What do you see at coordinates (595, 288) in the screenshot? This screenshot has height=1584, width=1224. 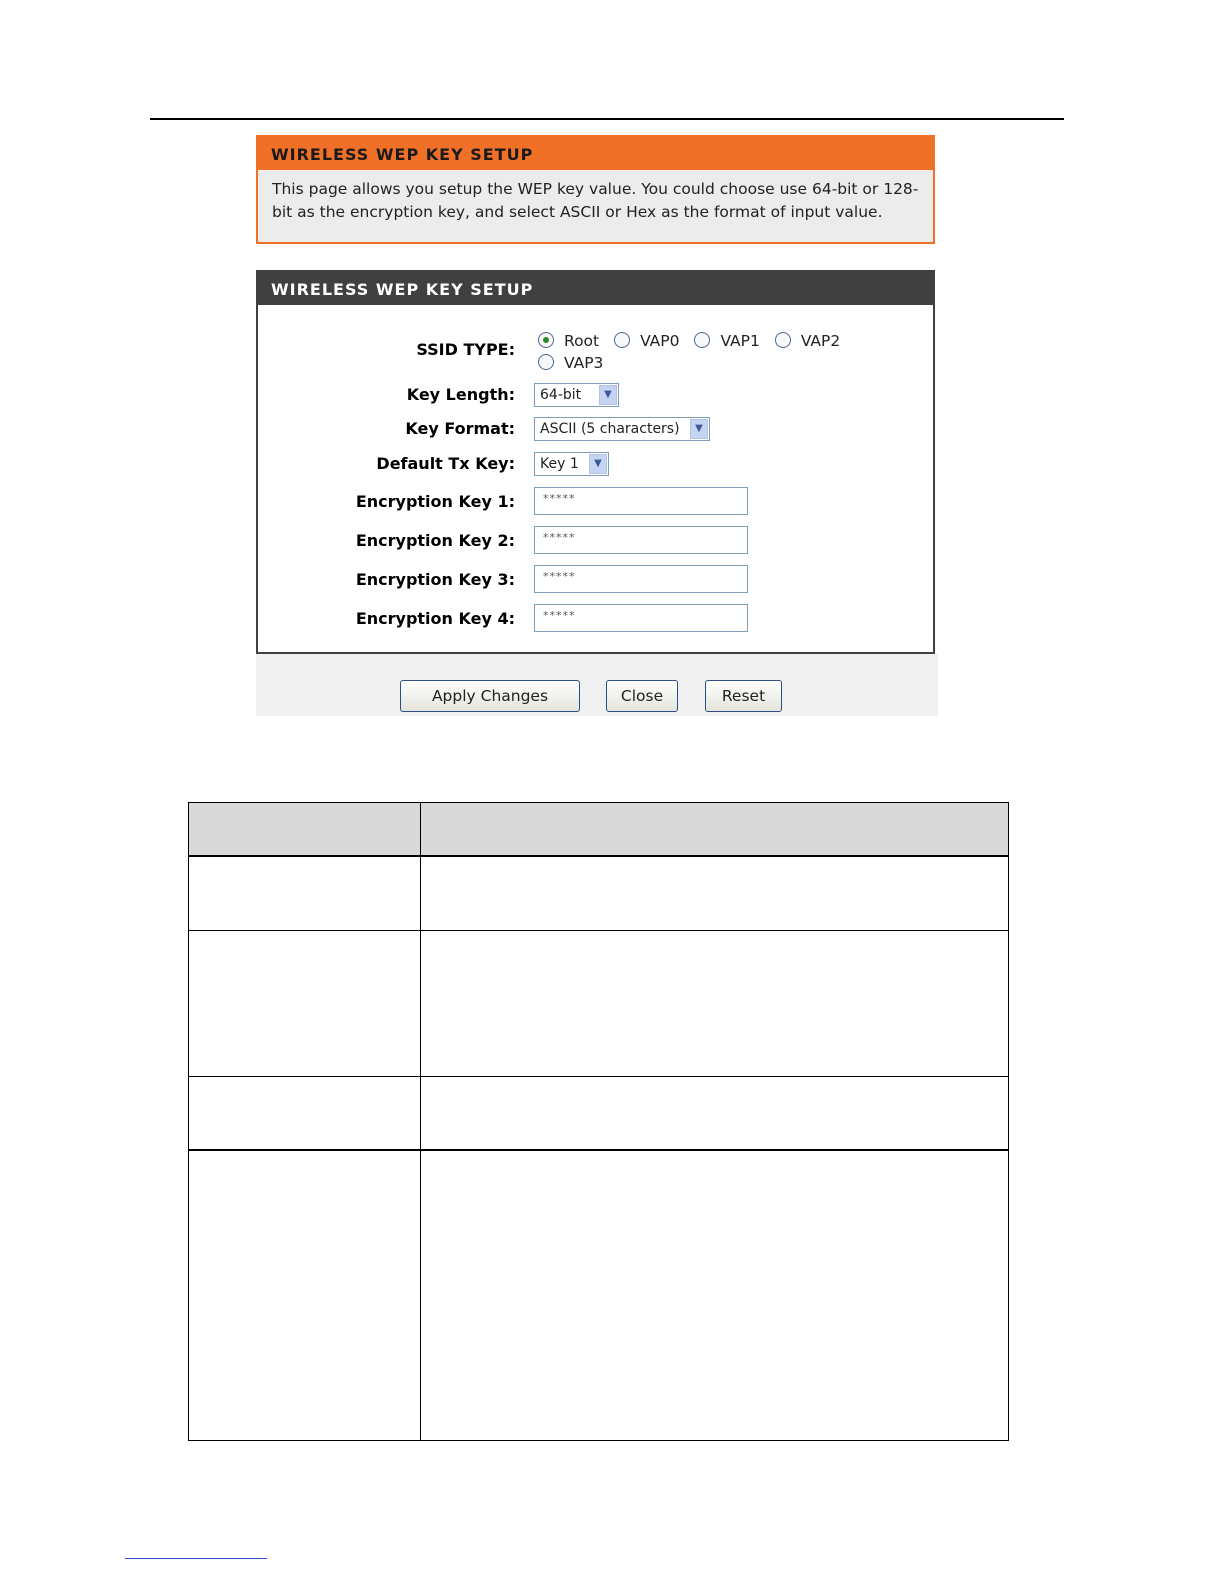 I see `setup-panel-title: WIRELESS WEP KEY SETUP` at bounding box center [595, 288].